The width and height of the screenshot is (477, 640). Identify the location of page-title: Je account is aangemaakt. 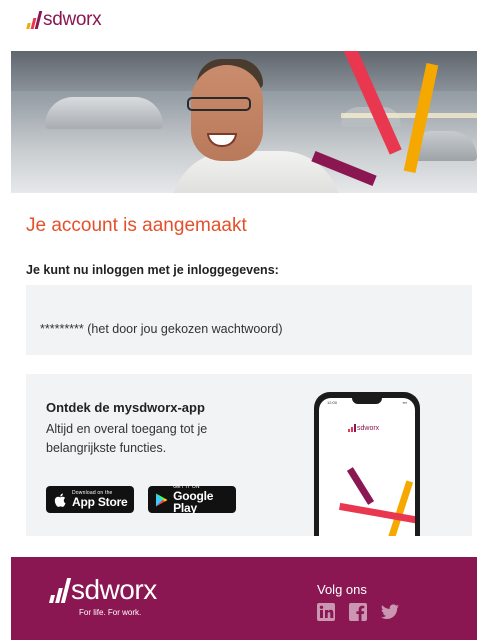
(136, 225).